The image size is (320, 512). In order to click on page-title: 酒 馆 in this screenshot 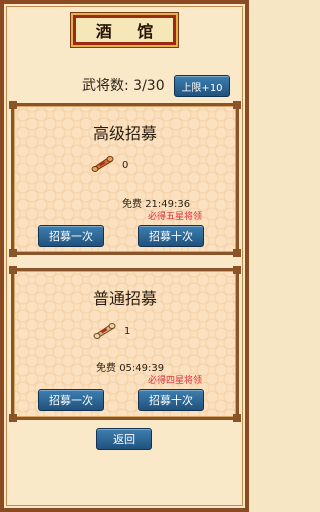, I will do `click(129, 31)`.